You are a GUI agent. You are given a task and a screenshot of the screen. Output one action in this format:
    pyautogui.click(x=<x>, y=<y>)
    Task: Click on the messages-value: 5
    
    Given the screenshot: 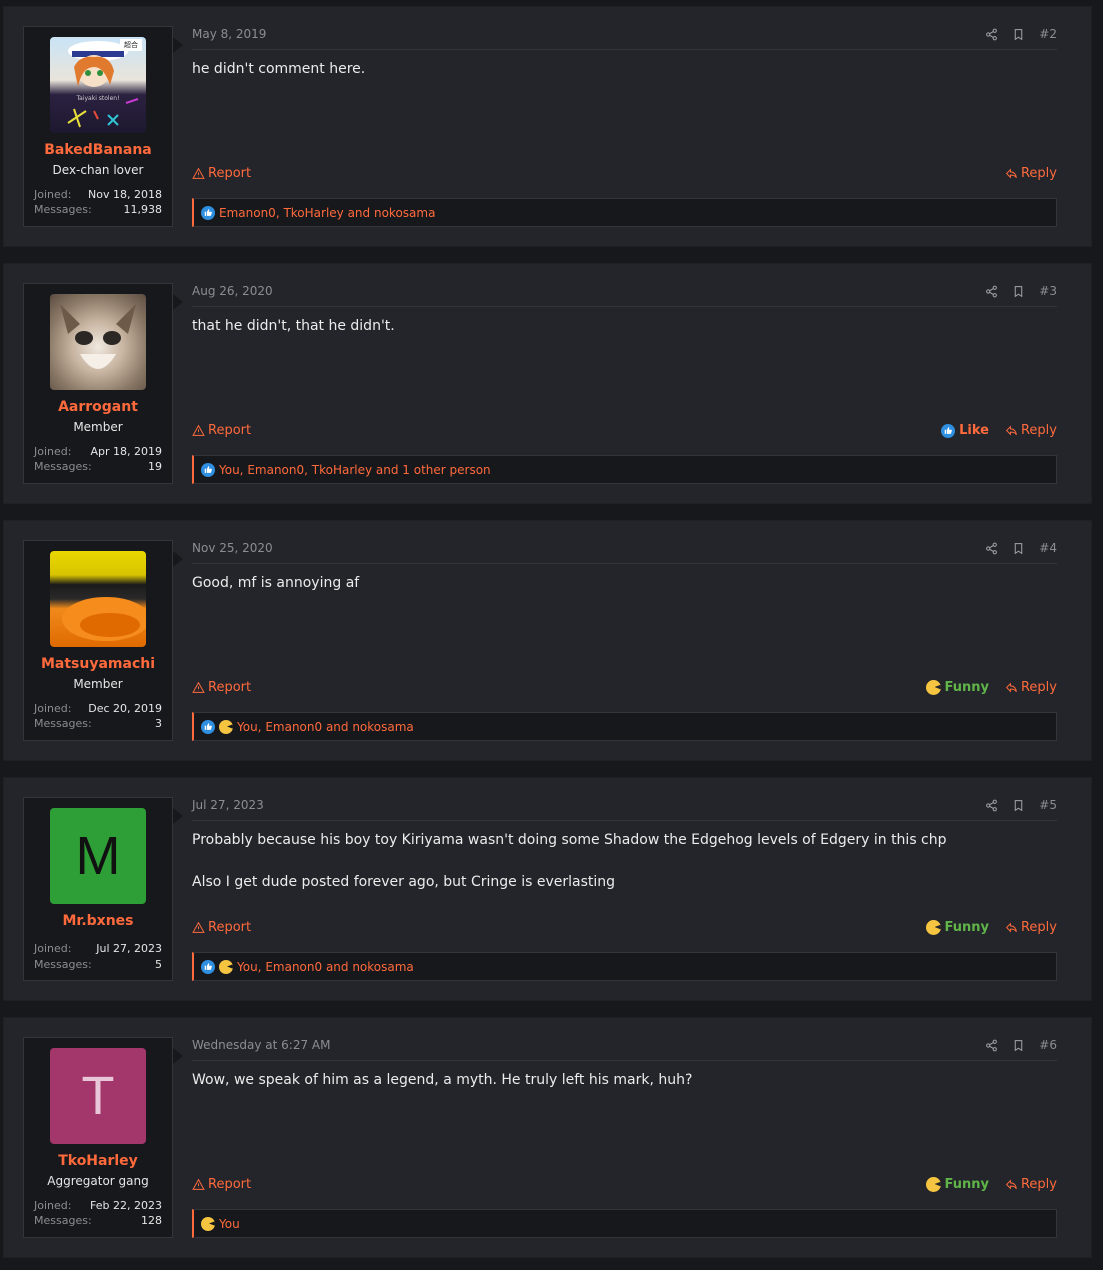 What is the action you would take?
    pyautogui.click(x=158, y=964)
    